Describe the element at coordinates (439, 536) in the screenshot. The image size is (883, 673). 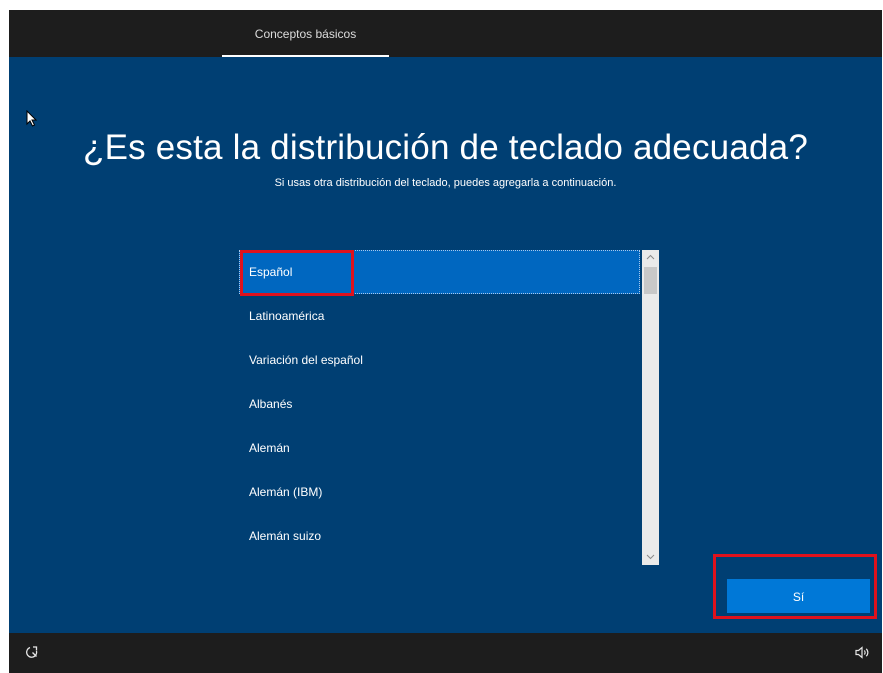
I see `list-item-aleman-suizo: Alemán suizo` at that location.